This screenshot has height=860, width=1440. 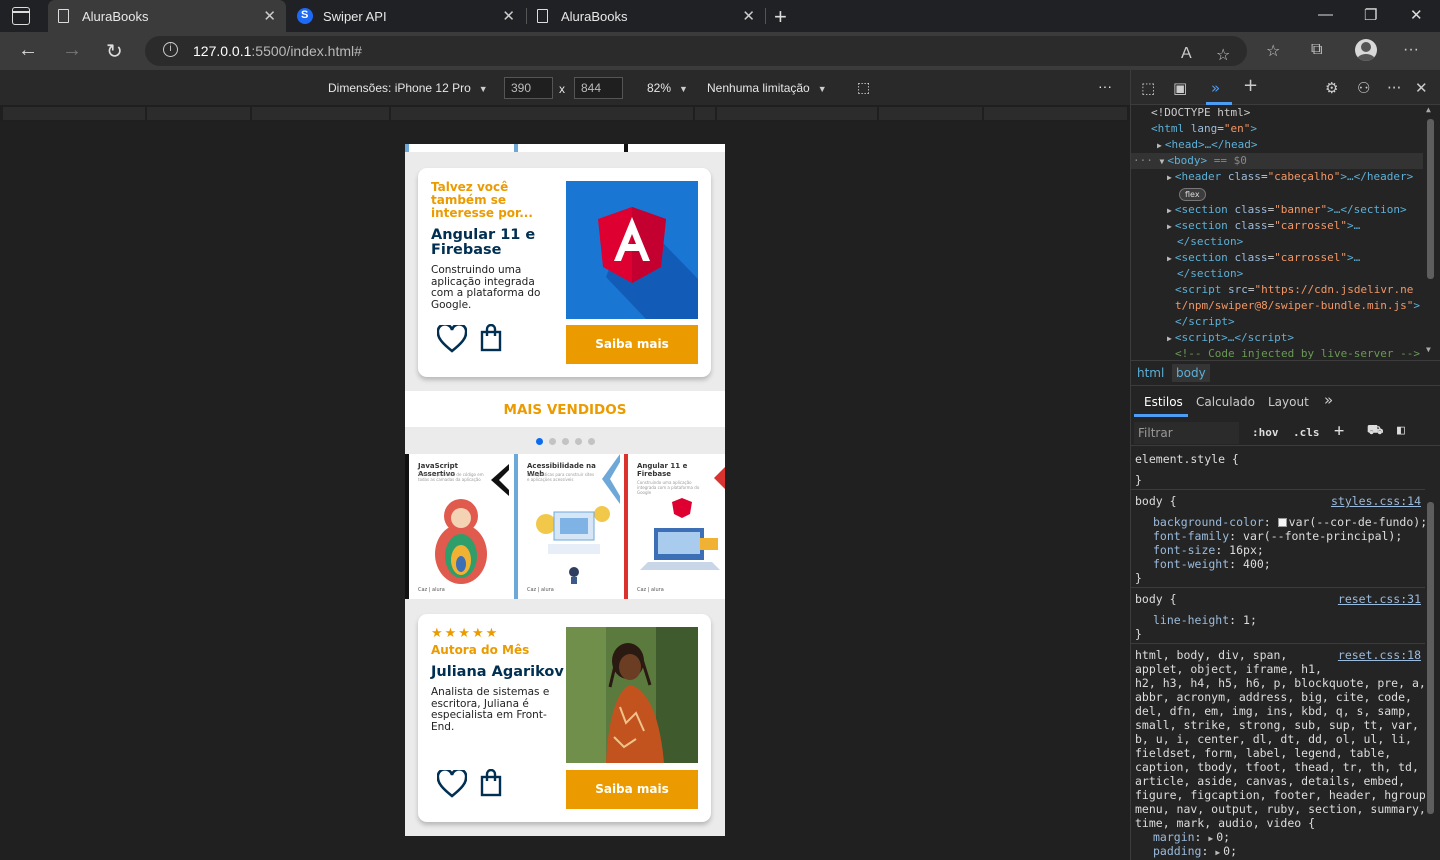 I want to click on prop-background-color: background-color: var(--cor-de-fundo);, so click(x=1289, y=522).